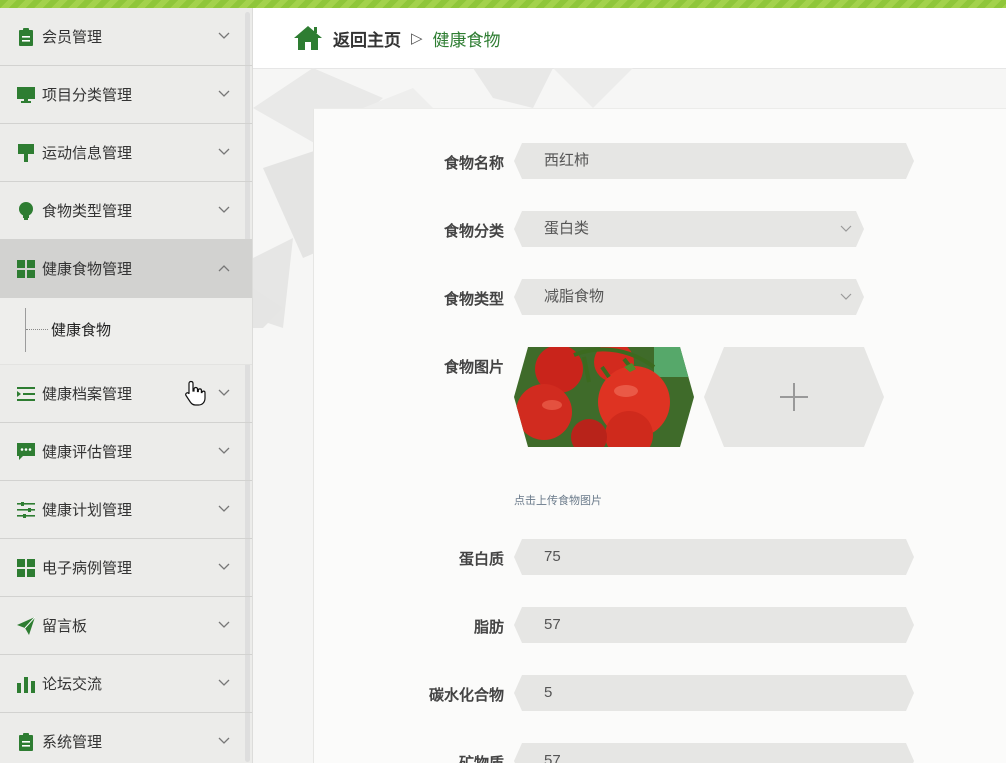  I want to click on sidebar-item-label: 健康档案管理, so click(87, 394).